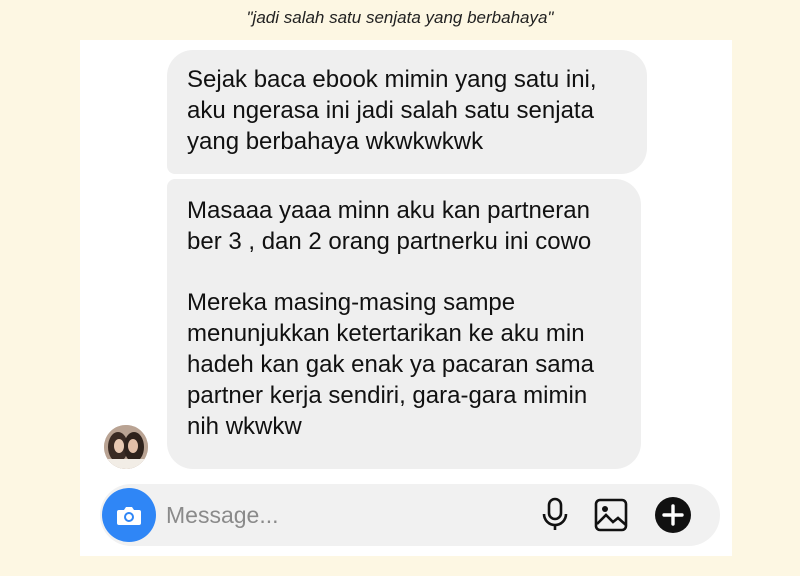  I want to click on avatar-image, so click(126, 447).